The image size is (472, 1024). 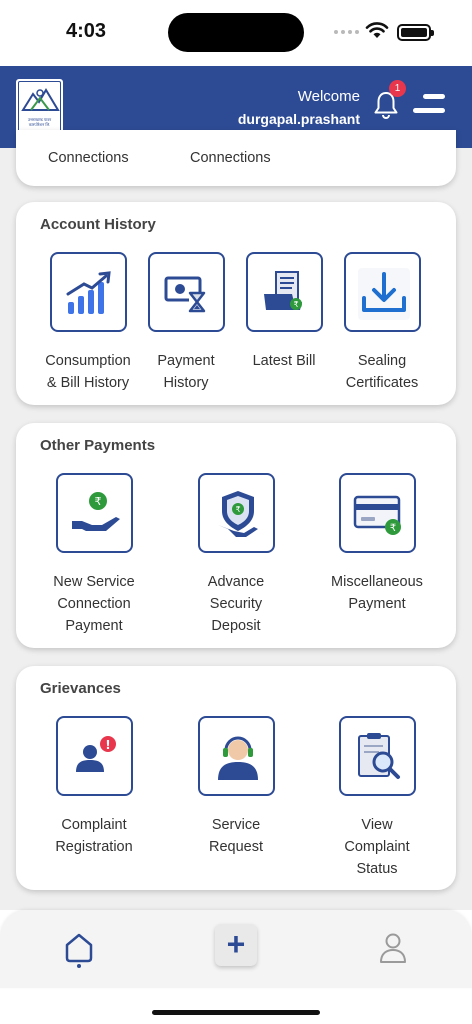 What do you see at coordinates (377, 515) in the screenshot?
I see `card-rupee-icon: ₹` at bounding box center [377, 515].